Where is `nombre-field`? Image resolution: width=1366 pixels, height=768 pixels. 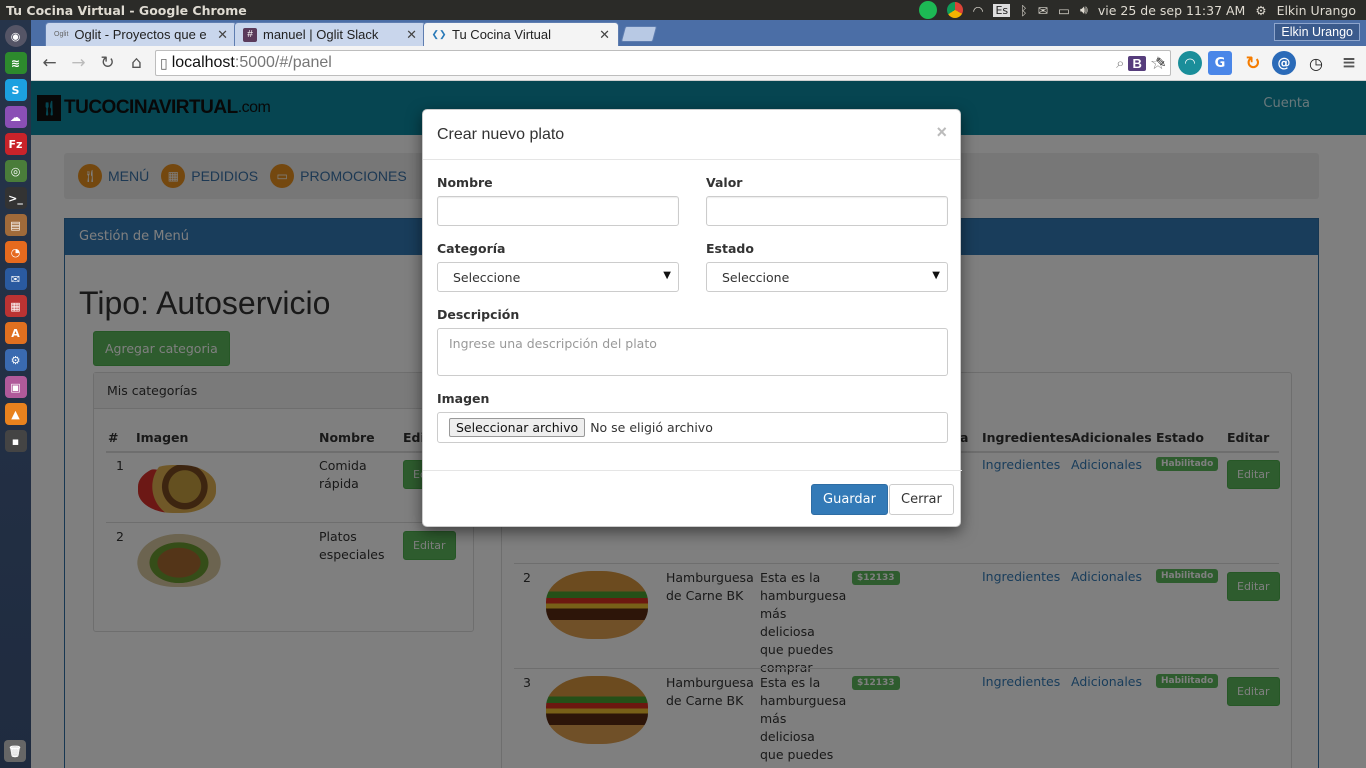 nombre-field is located at coordinates (558, 211).